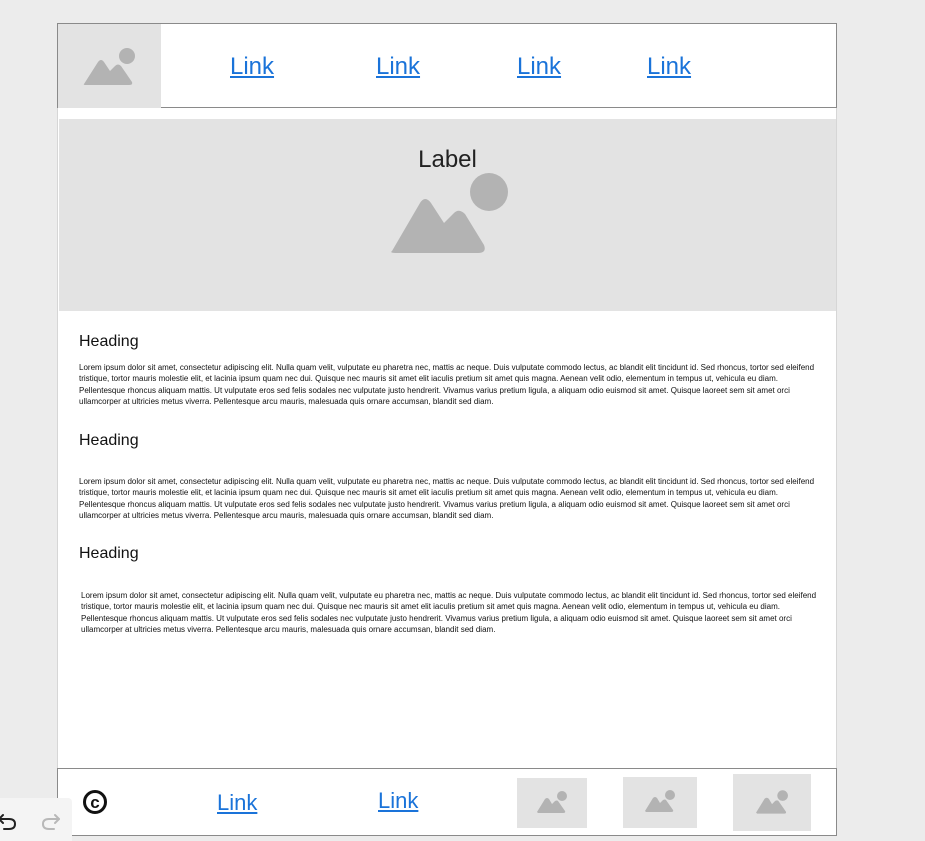 This screenshot has width=925, height=841. I want to click on copyright-icon: c, so click(95, 802).